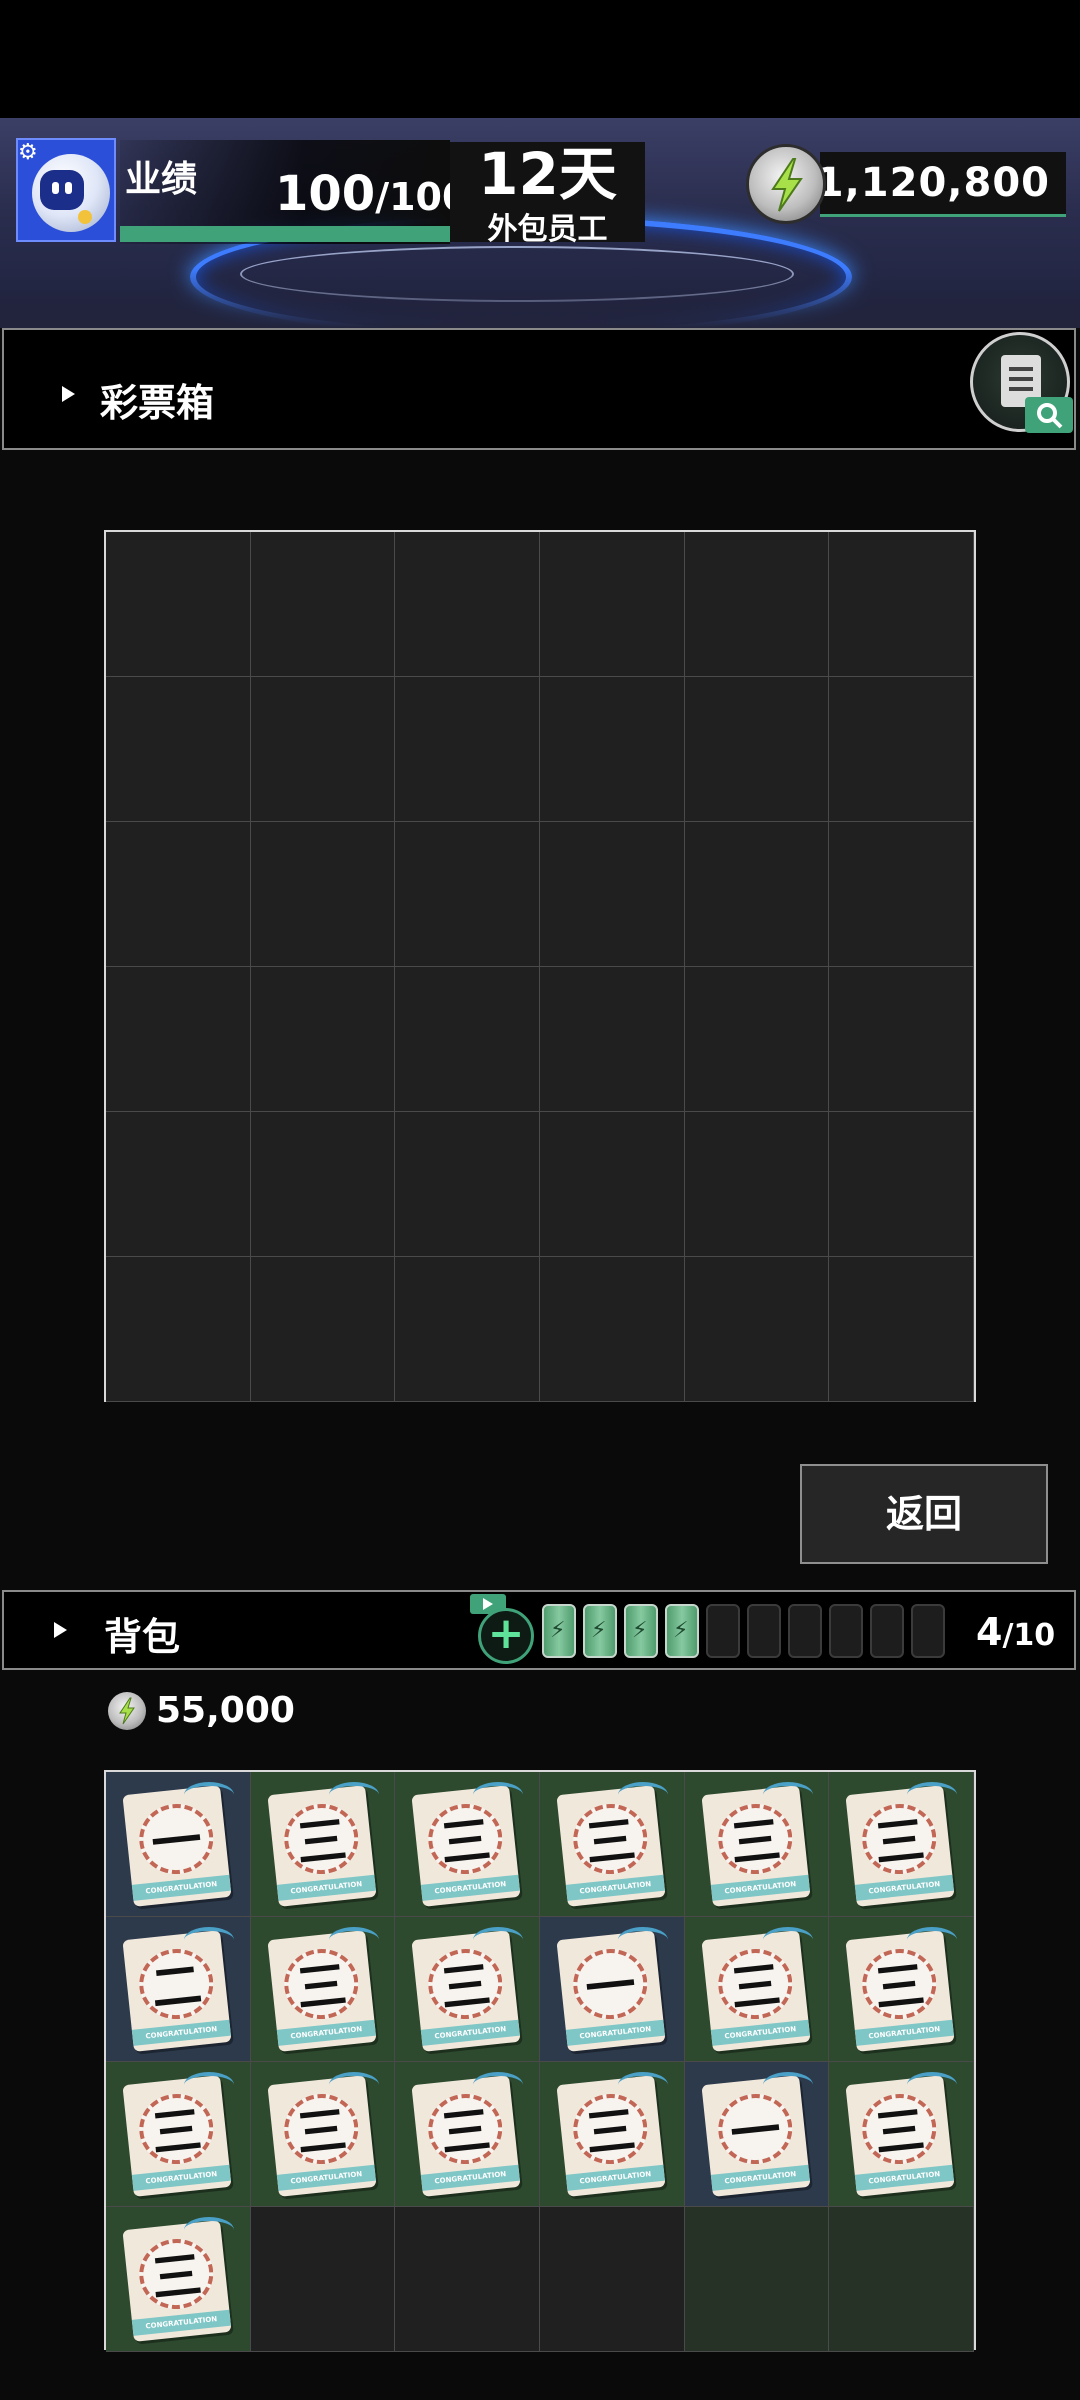 The image size is (1080, 2400). What do you see at coordinates (62, 190) in the screenshot?
I see `robot-visor` at bounding box center [62, 190].